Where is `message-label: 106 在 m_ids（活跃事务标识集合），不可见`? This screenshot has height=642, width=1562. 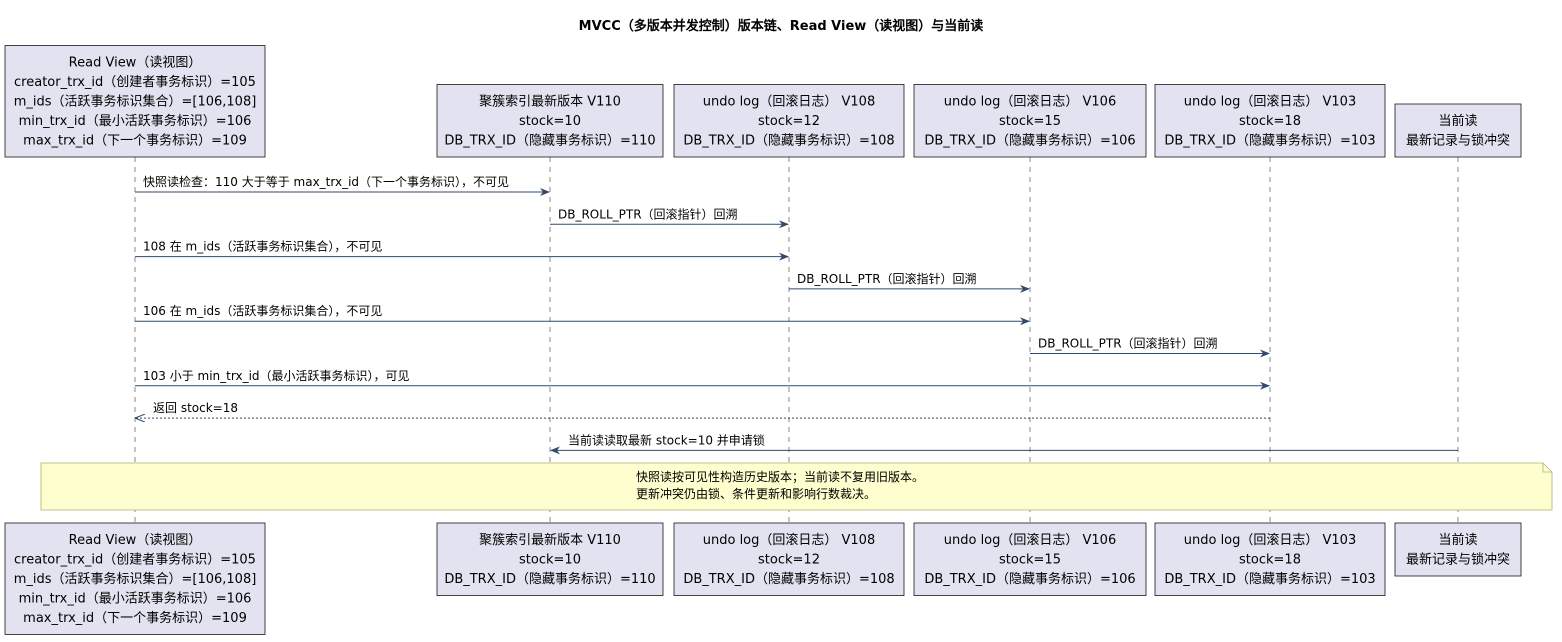
message-label: 106 在 m_ids（活跃事务标识集合），不可见 is located at coordinates (262, 310).